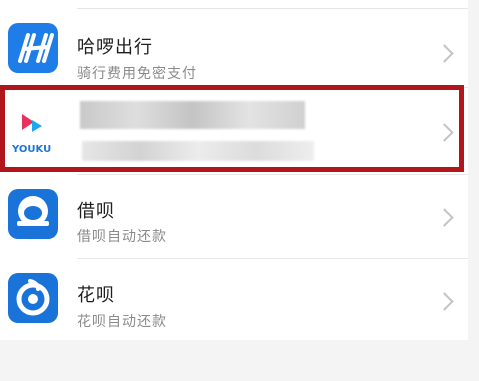 The width and height of the screenshot is (479, 381). What do you see at coordinates (33, 48) in the screenshot?
I see `hellobike-icon` at bounding box center [33, 48].